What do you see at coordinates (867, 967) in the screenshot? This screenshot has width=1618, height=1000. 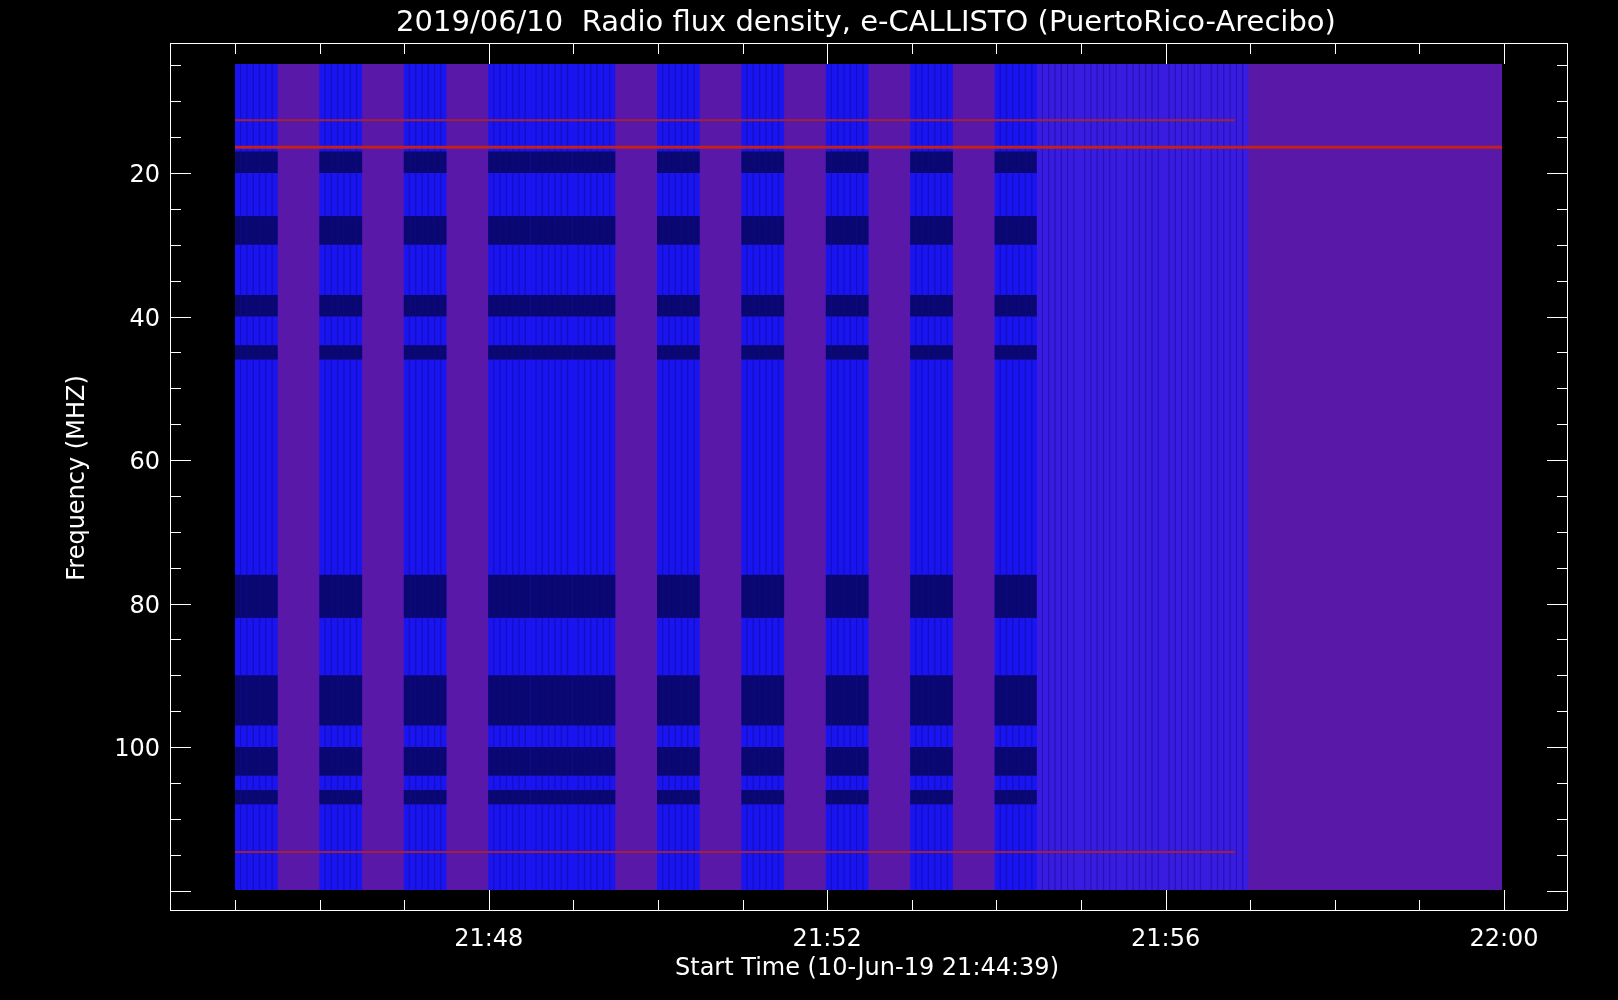 I see `x-axis-label: Start Time (10-Jun-19 21:44:39)` at bounding box center [867, 967].